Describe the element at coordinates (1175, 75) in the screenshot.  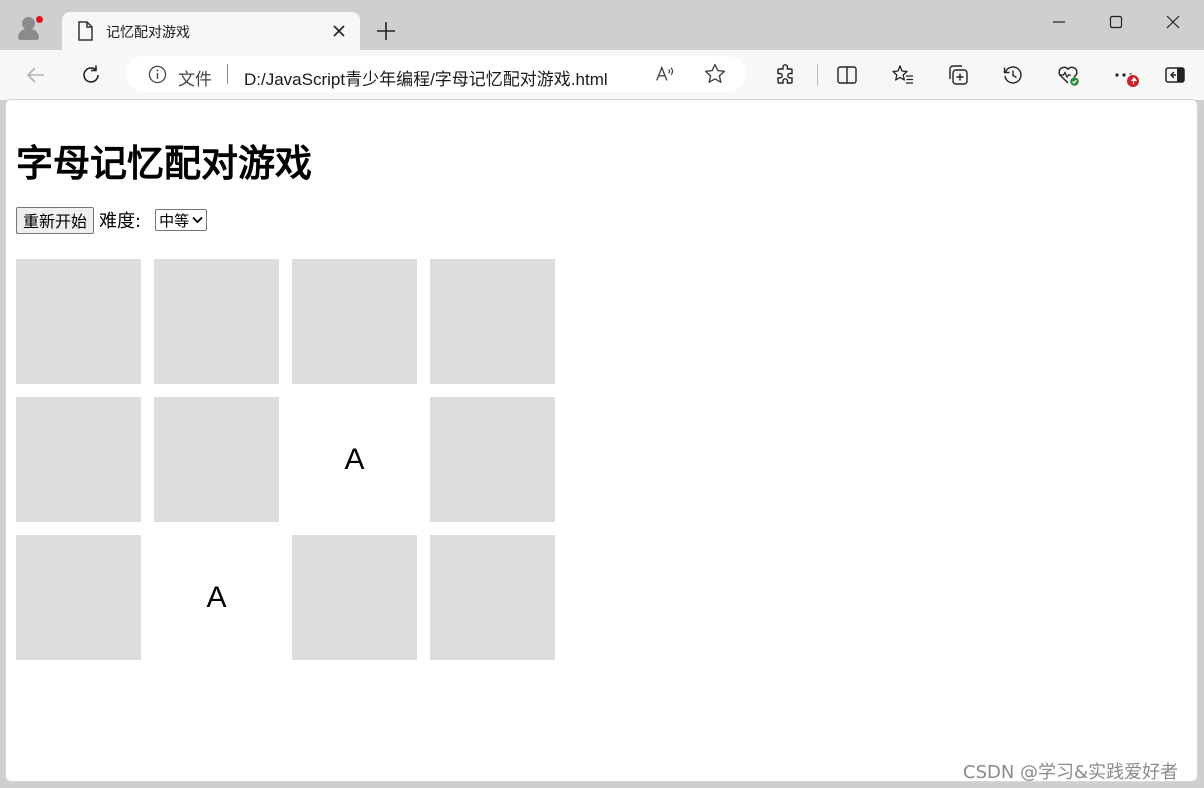
I see `sidebar-toggle-icon` at that location.